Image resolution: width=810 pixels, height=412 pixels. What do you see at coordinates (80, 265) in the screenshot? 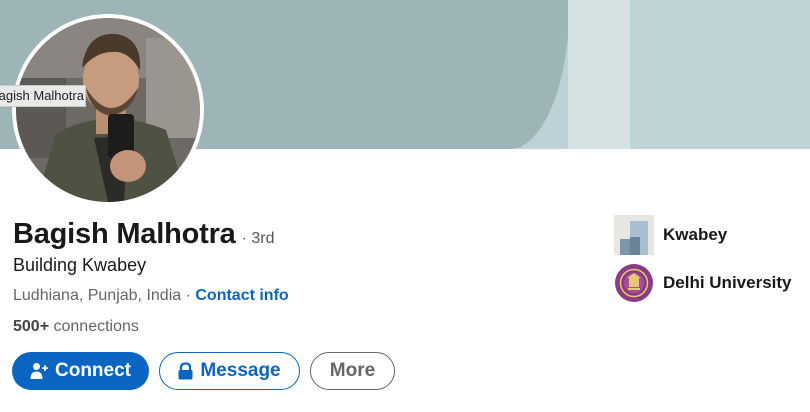
I see `profile-headline: Building Kwabey` at bounding box center [80, 265].